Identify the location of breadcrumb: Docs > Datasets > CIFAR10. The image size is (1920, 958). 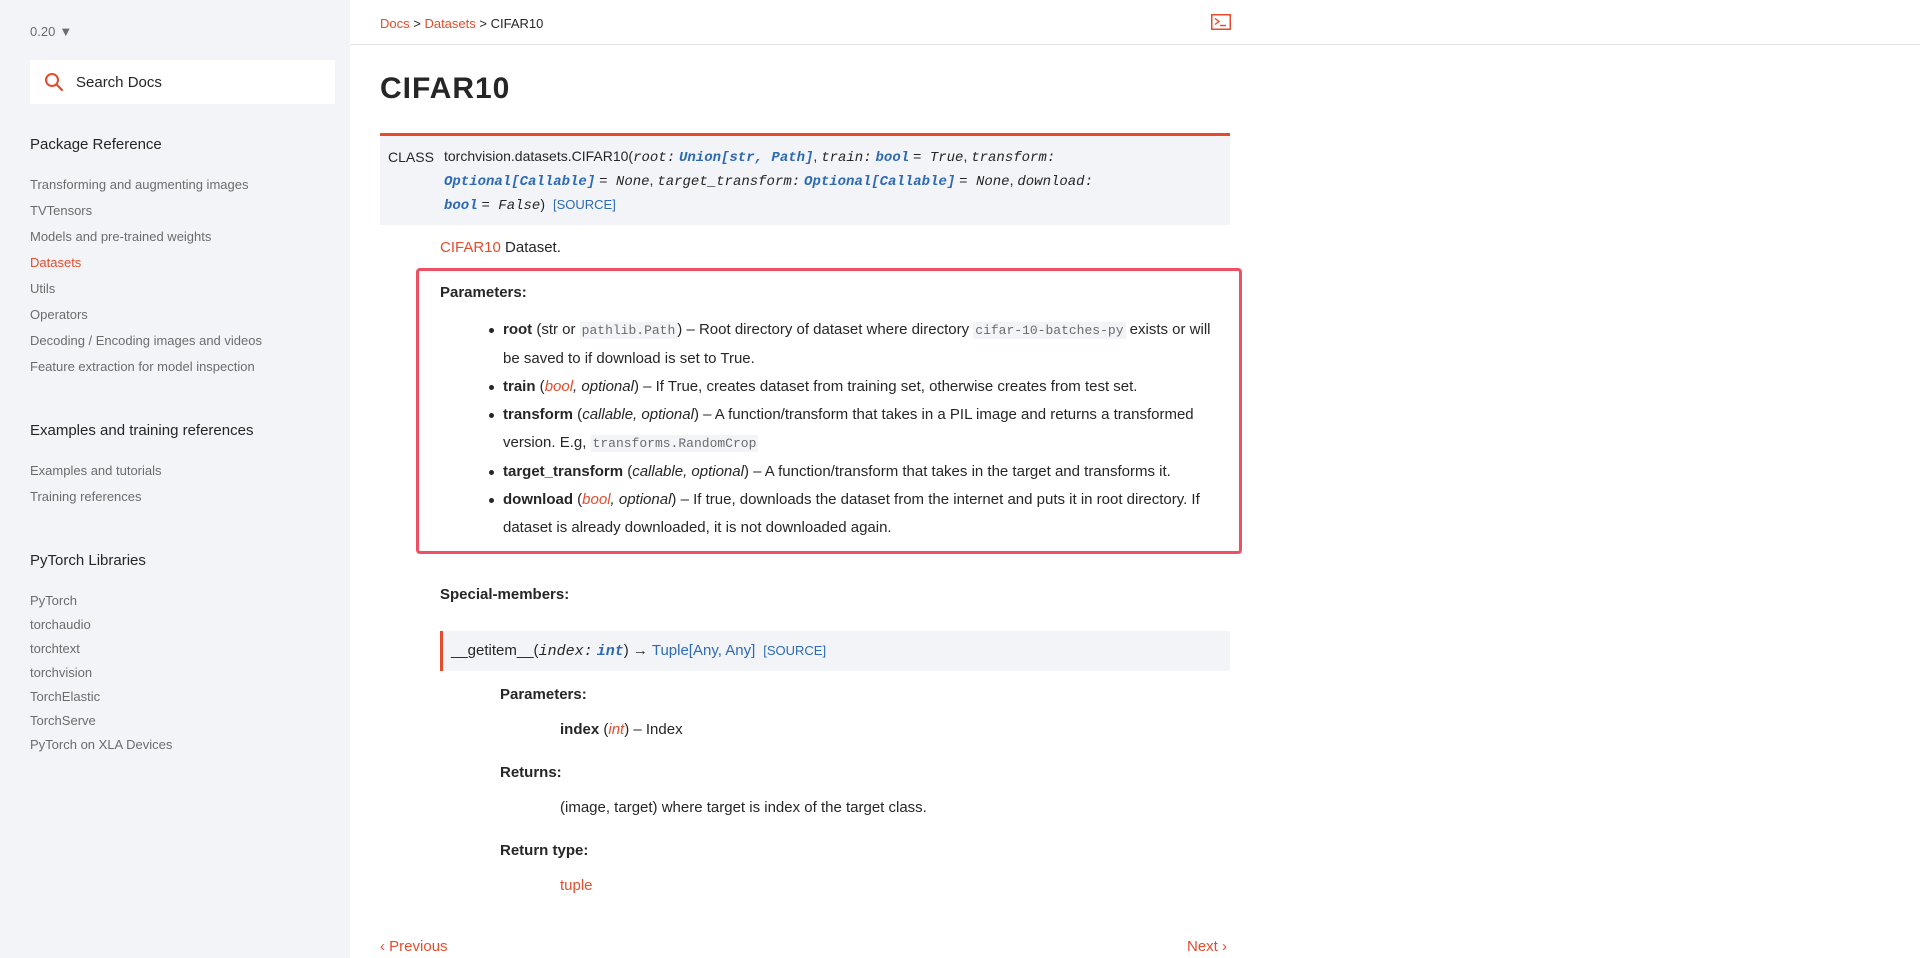
(461, 23).